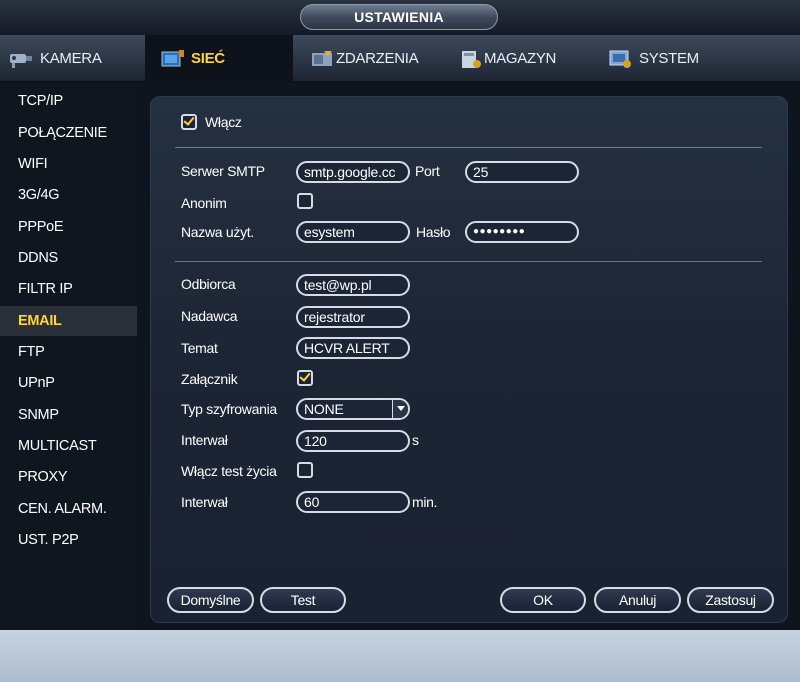  What do you see at coordinates (68, 258) in the screenshot?
I see `sidebar-item-ddns: DDNS` at bounding box center [68, 258].